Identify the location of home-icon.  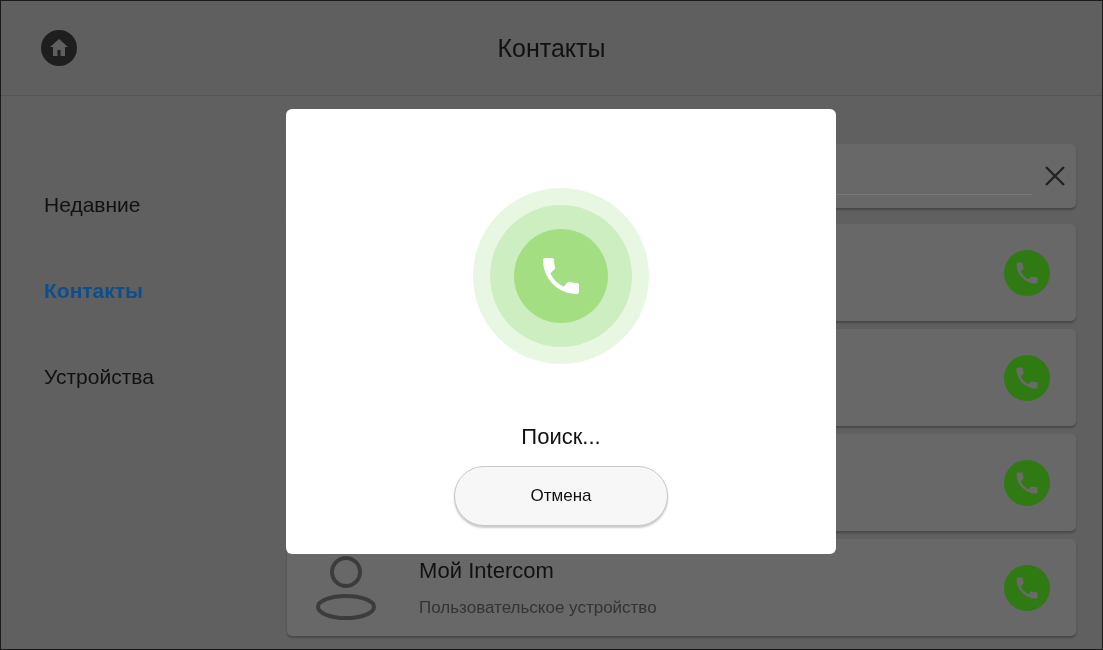
(59, 48).